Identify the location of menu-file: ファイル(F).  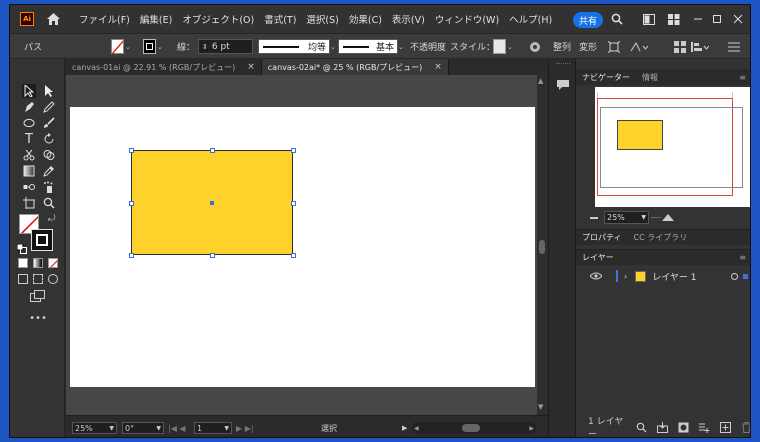
(104, 19).